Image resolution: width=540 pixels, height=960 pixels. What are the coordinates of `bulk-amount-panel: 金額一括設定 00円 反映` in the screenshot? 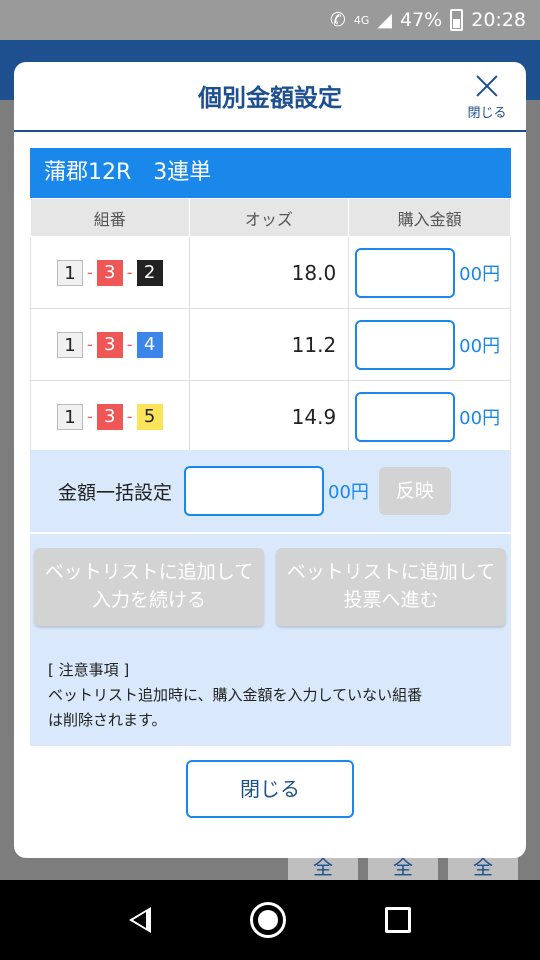 It's located at (270, 491).